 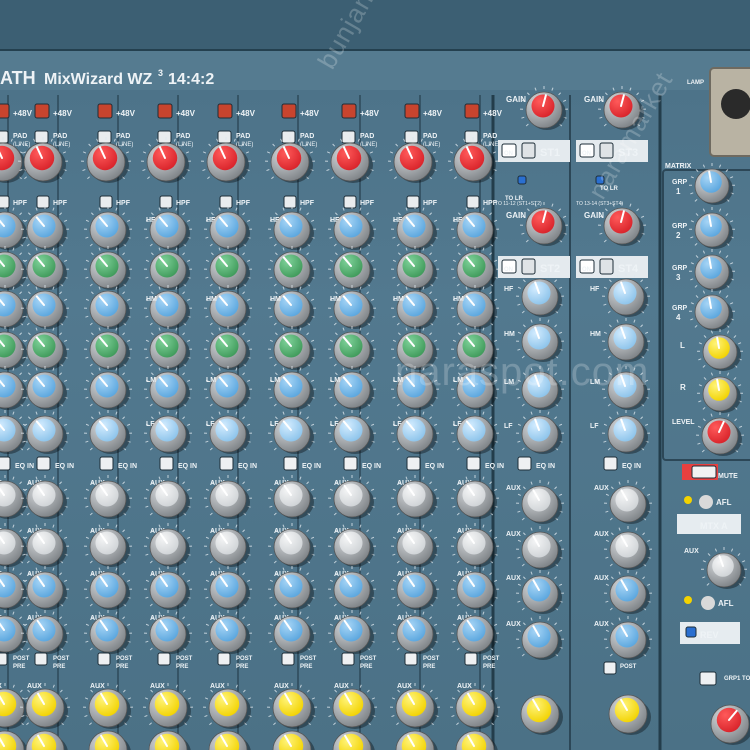 What do you see at coordinates (721, 436) in the screenshot?
I see `matrix-level-knob` at bounding box center [721, 436].